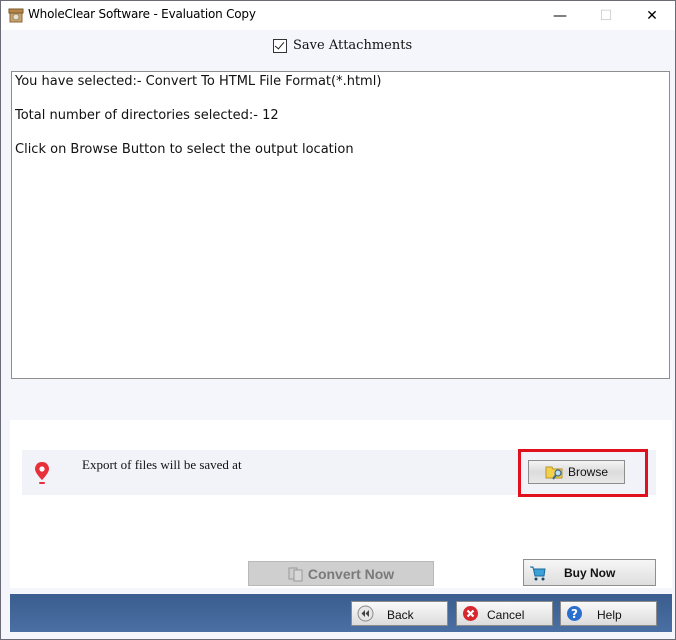  What do you see at coordinates (587, 472) in the screenshot?
I see `browse-label: Browse` at bounding box center [587, 472].